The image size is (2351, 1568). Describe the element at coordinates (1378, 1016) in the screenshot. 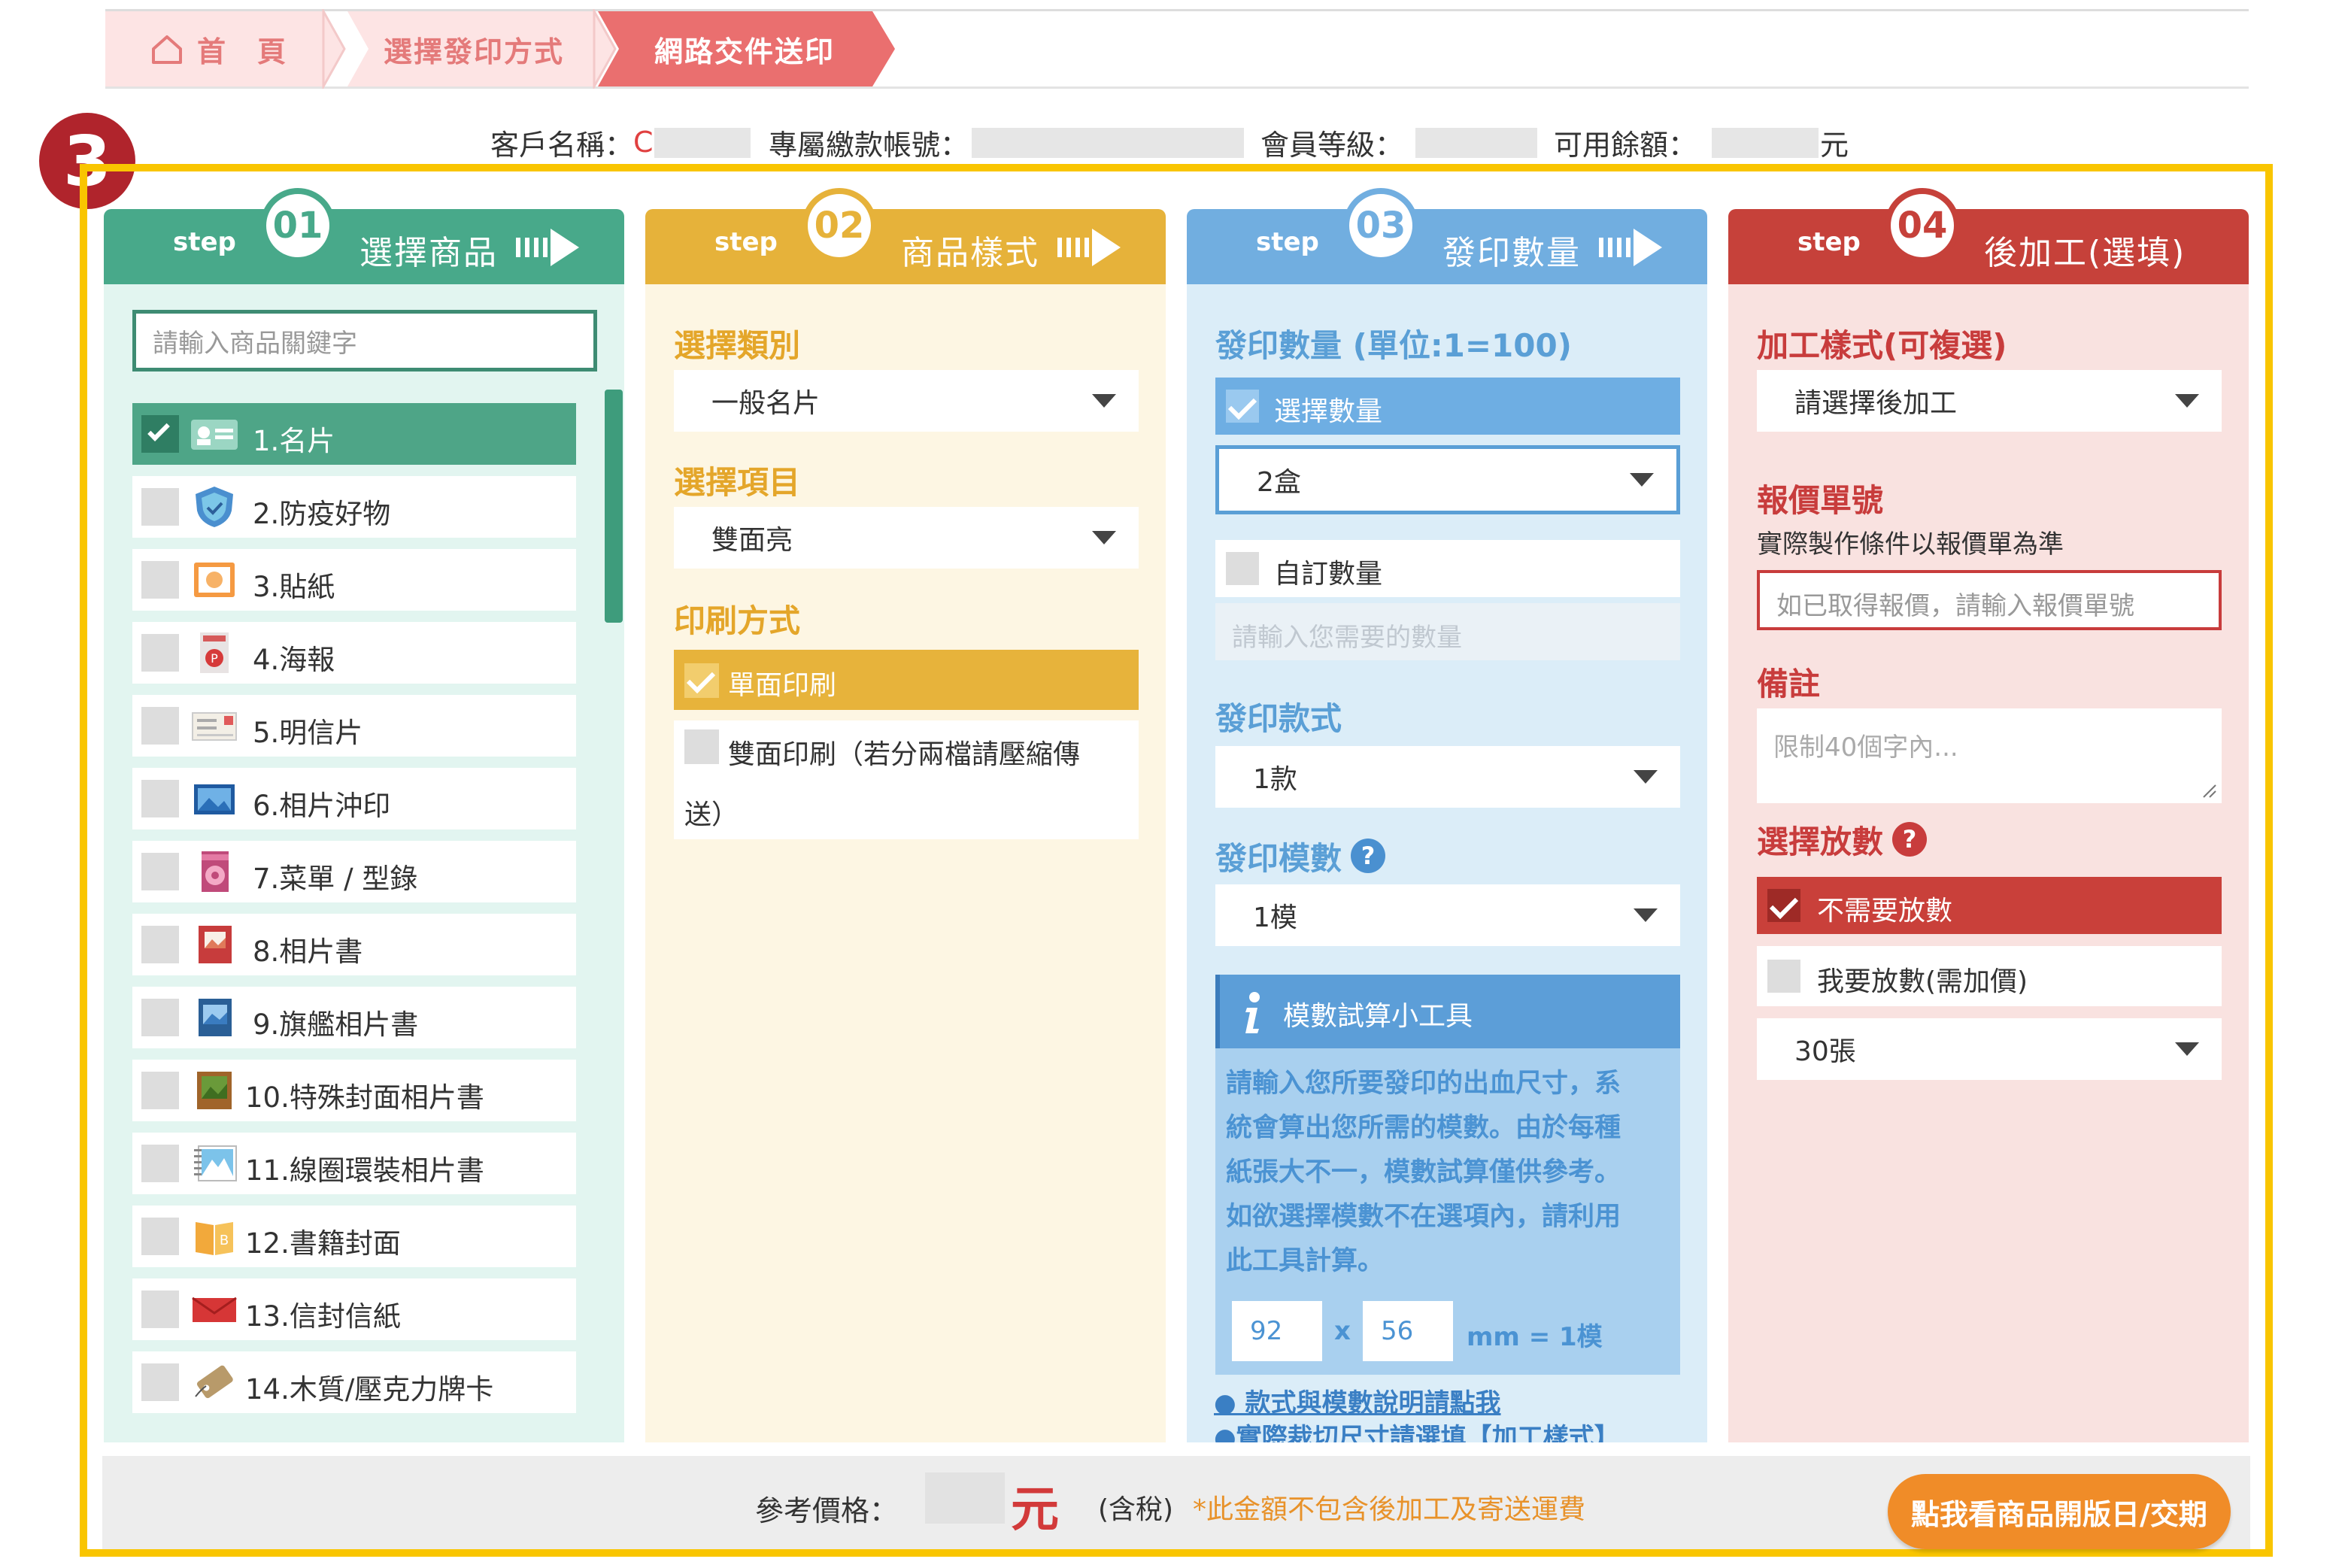

I see `mold-calculator-title: 模數試算小工具` at that location.